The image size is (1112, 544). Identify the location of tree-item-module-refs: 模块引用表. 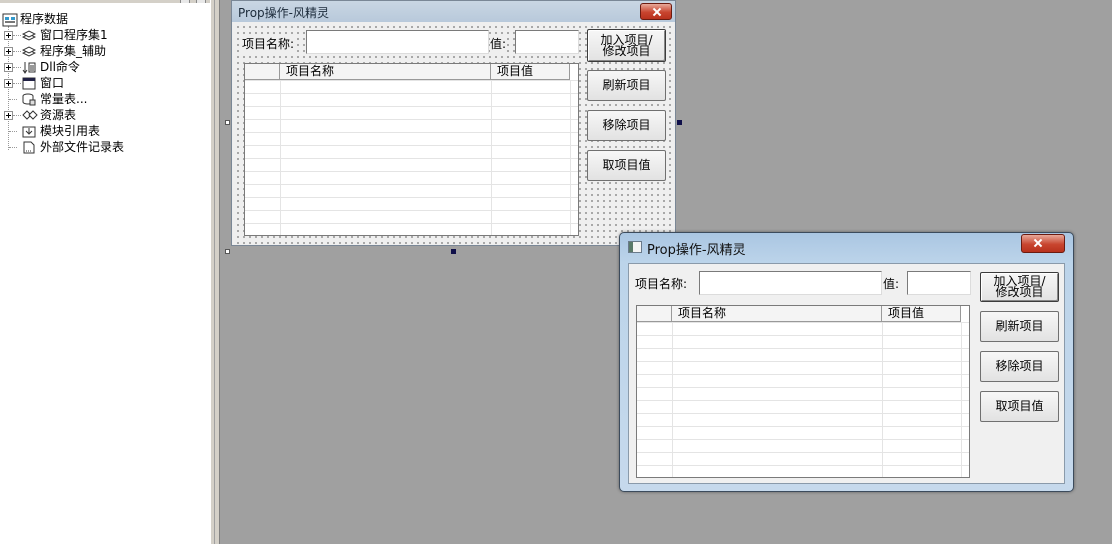
(52, 131).